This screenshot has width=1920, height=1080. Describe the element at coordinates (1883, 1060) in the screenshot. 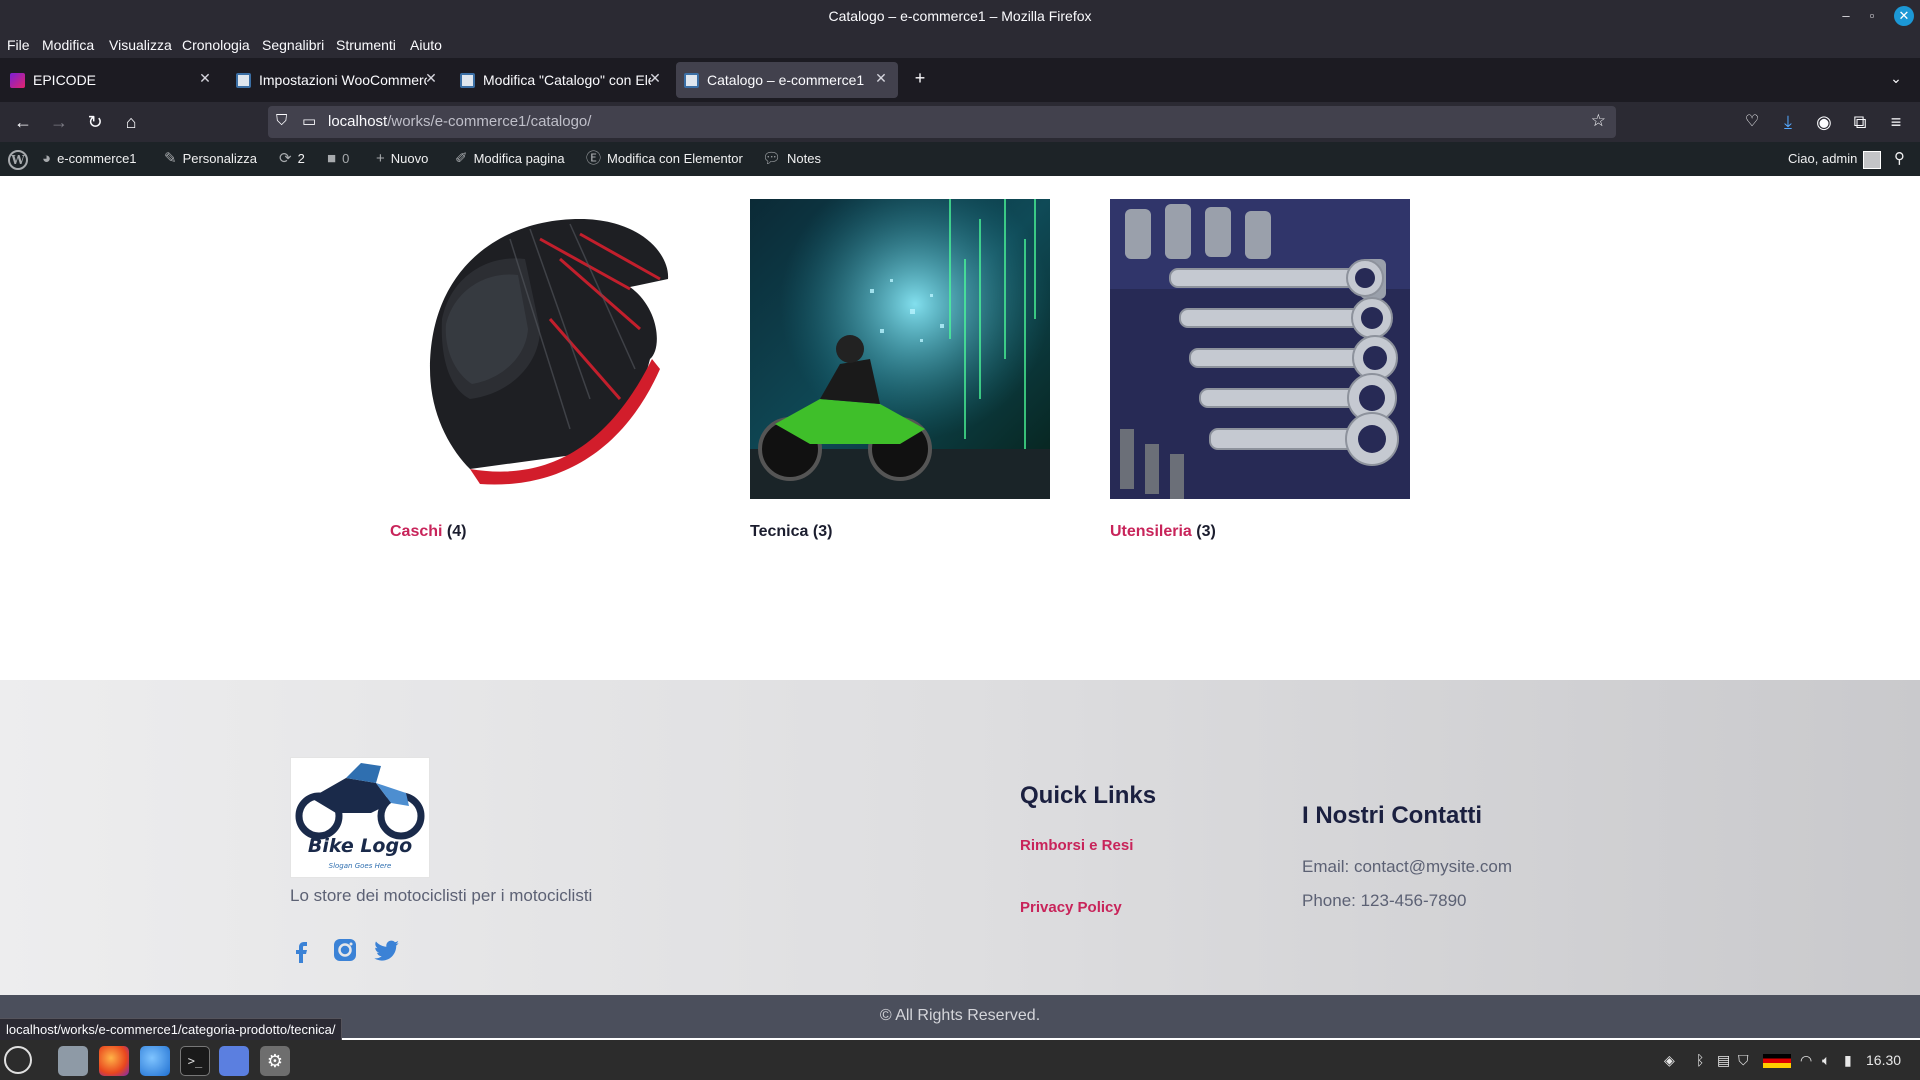

I see `clock: 16.30` at that location.